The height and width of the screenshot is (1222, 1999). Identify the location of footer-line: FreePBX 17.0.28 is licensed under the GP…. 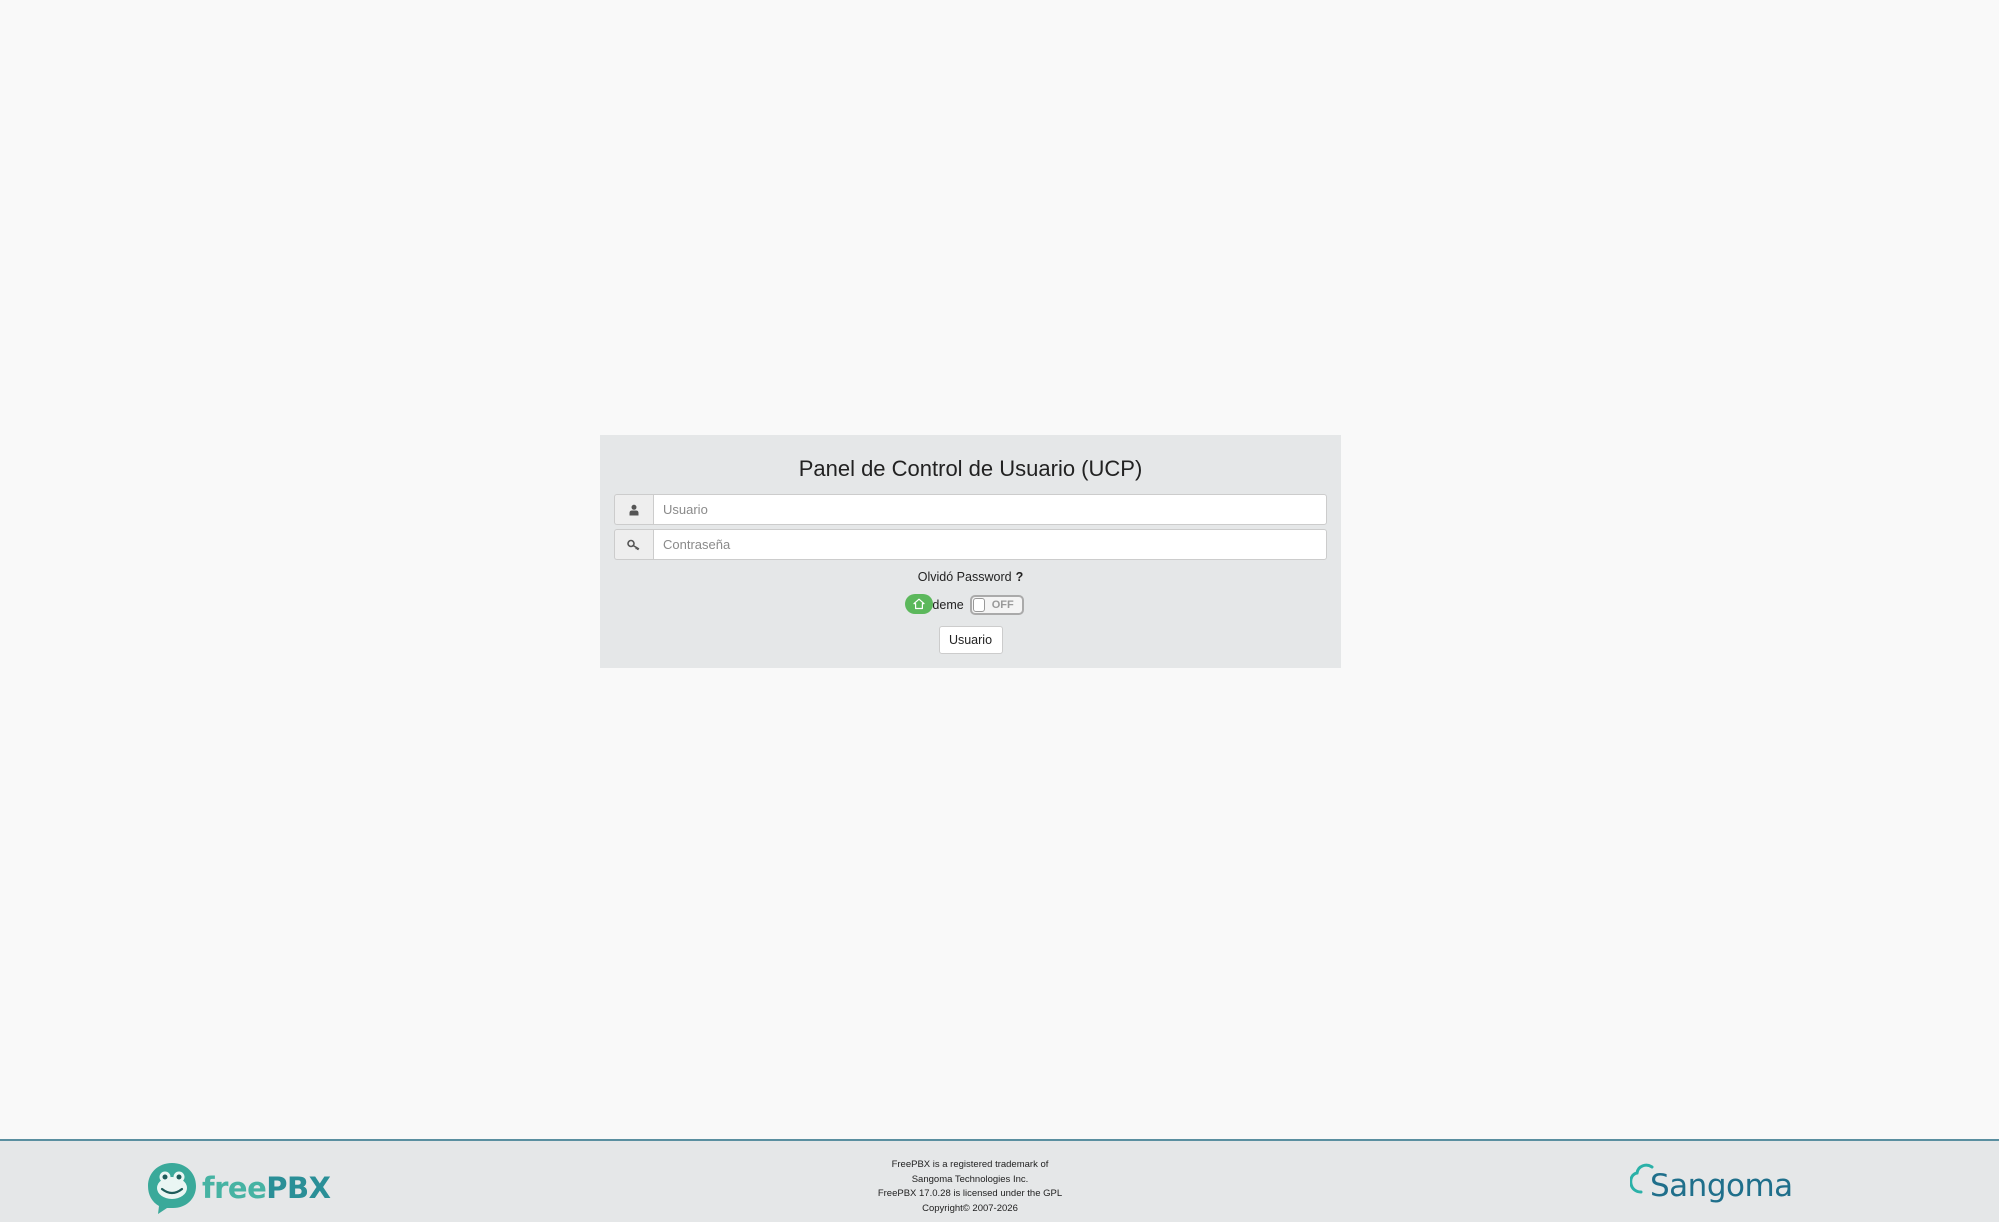
(970, 1193).